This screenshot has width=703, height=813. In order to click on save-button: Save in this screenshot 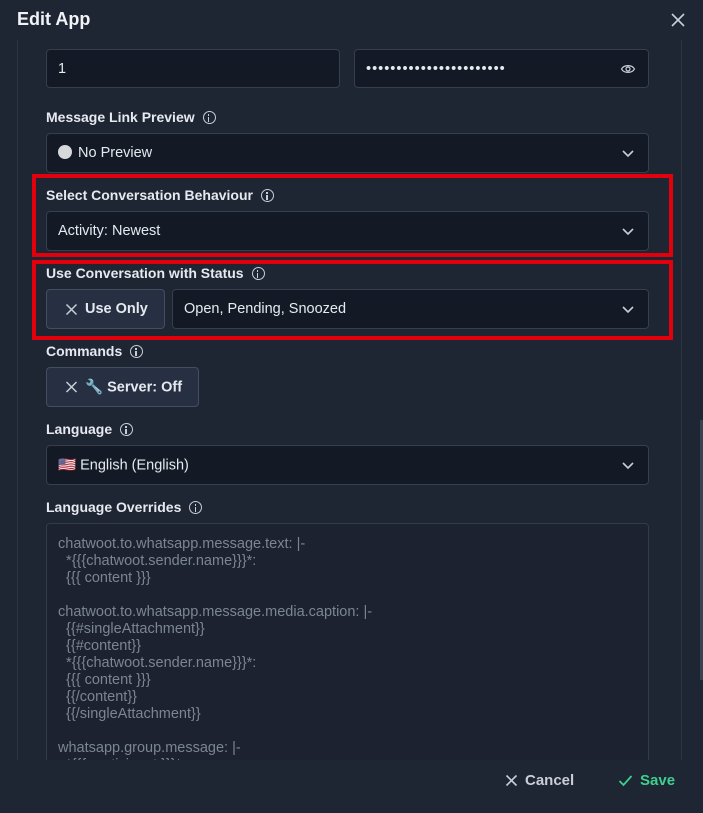, I will do `click(646, 780)`.